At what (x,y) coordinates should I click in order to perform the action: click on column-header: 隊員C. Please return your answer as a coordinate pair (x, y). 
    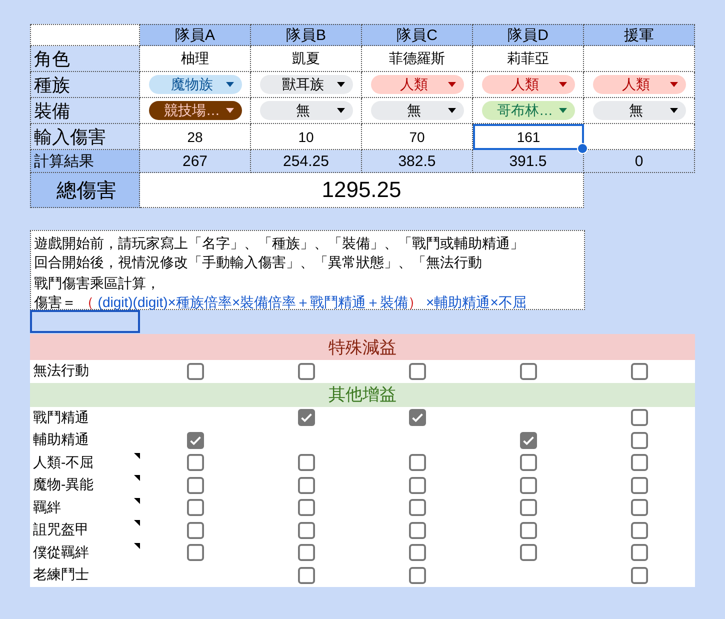
    Looking at the image, I should click on (417, 35).